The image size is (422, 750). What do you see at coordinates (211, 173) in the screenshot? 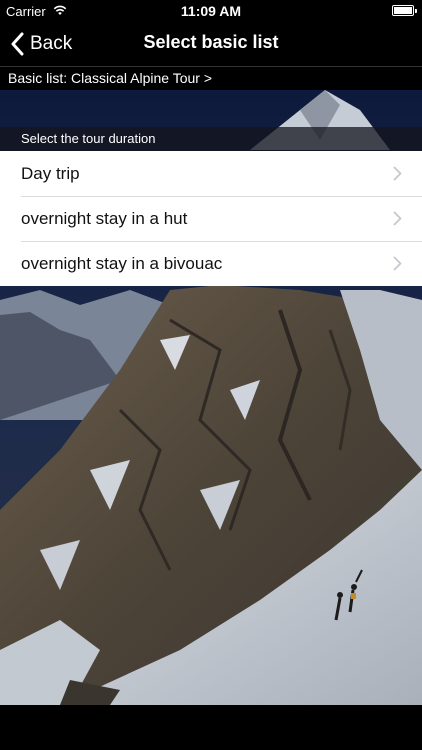
I see `list-item-day-trip: Day trip` at bounding box center [211, 173].